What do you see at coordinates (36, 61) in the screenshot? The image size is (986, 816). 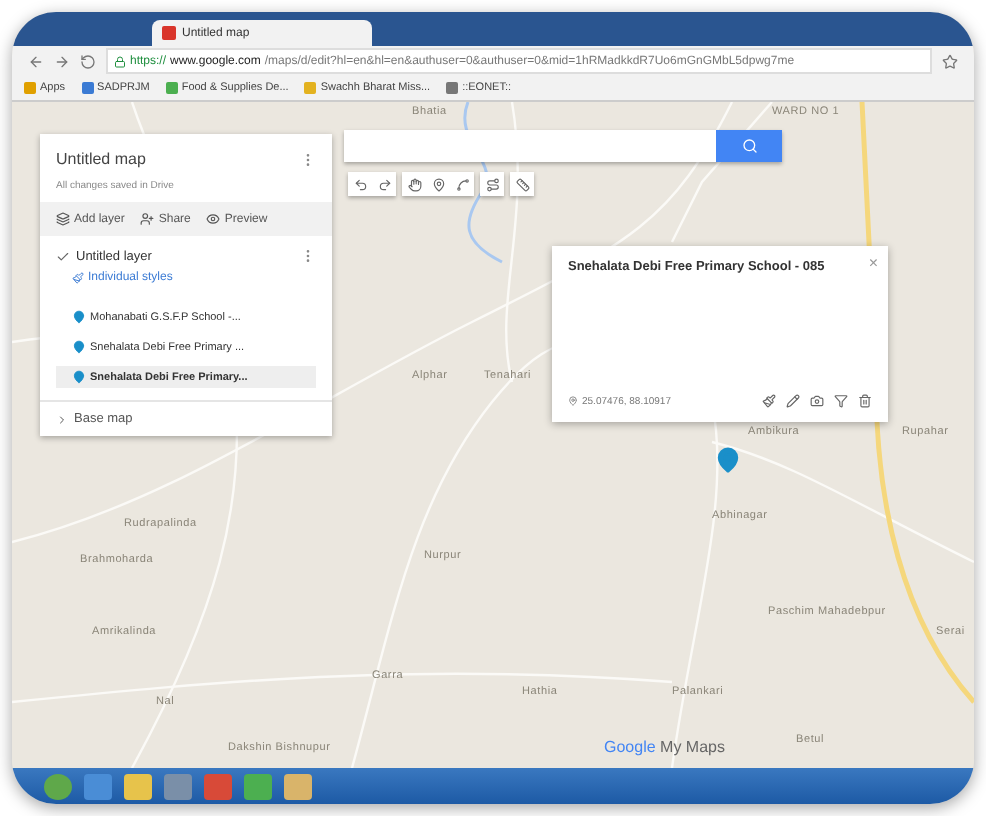 I see `back-icon` at bounding box center [36, 61].